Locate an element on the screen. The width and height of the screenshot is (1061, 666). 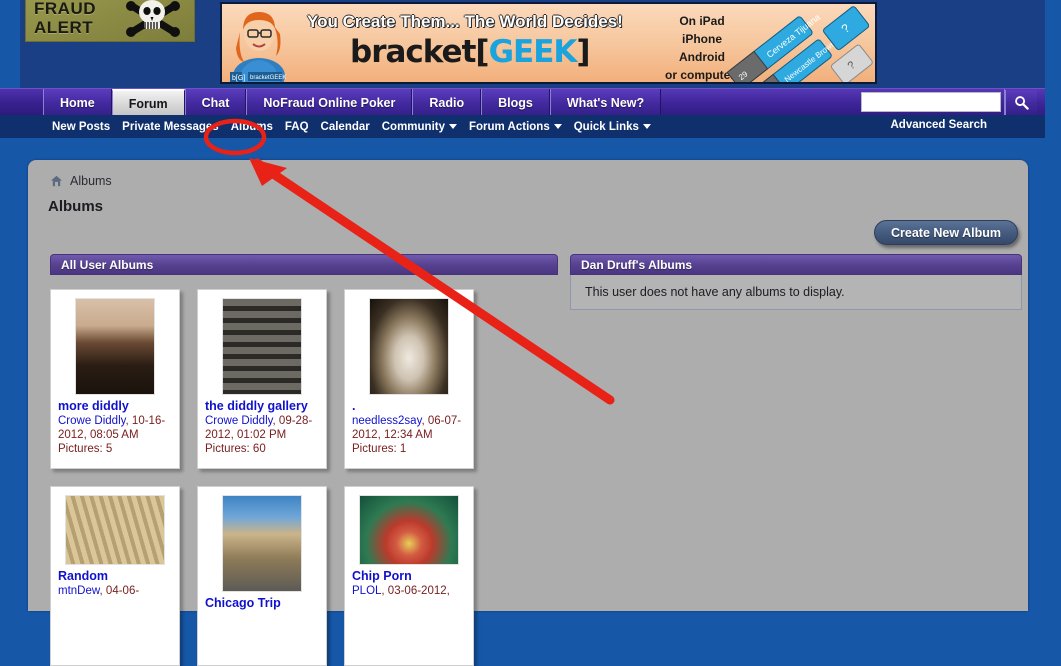
search-icon is located at coordinates (1022, 103).